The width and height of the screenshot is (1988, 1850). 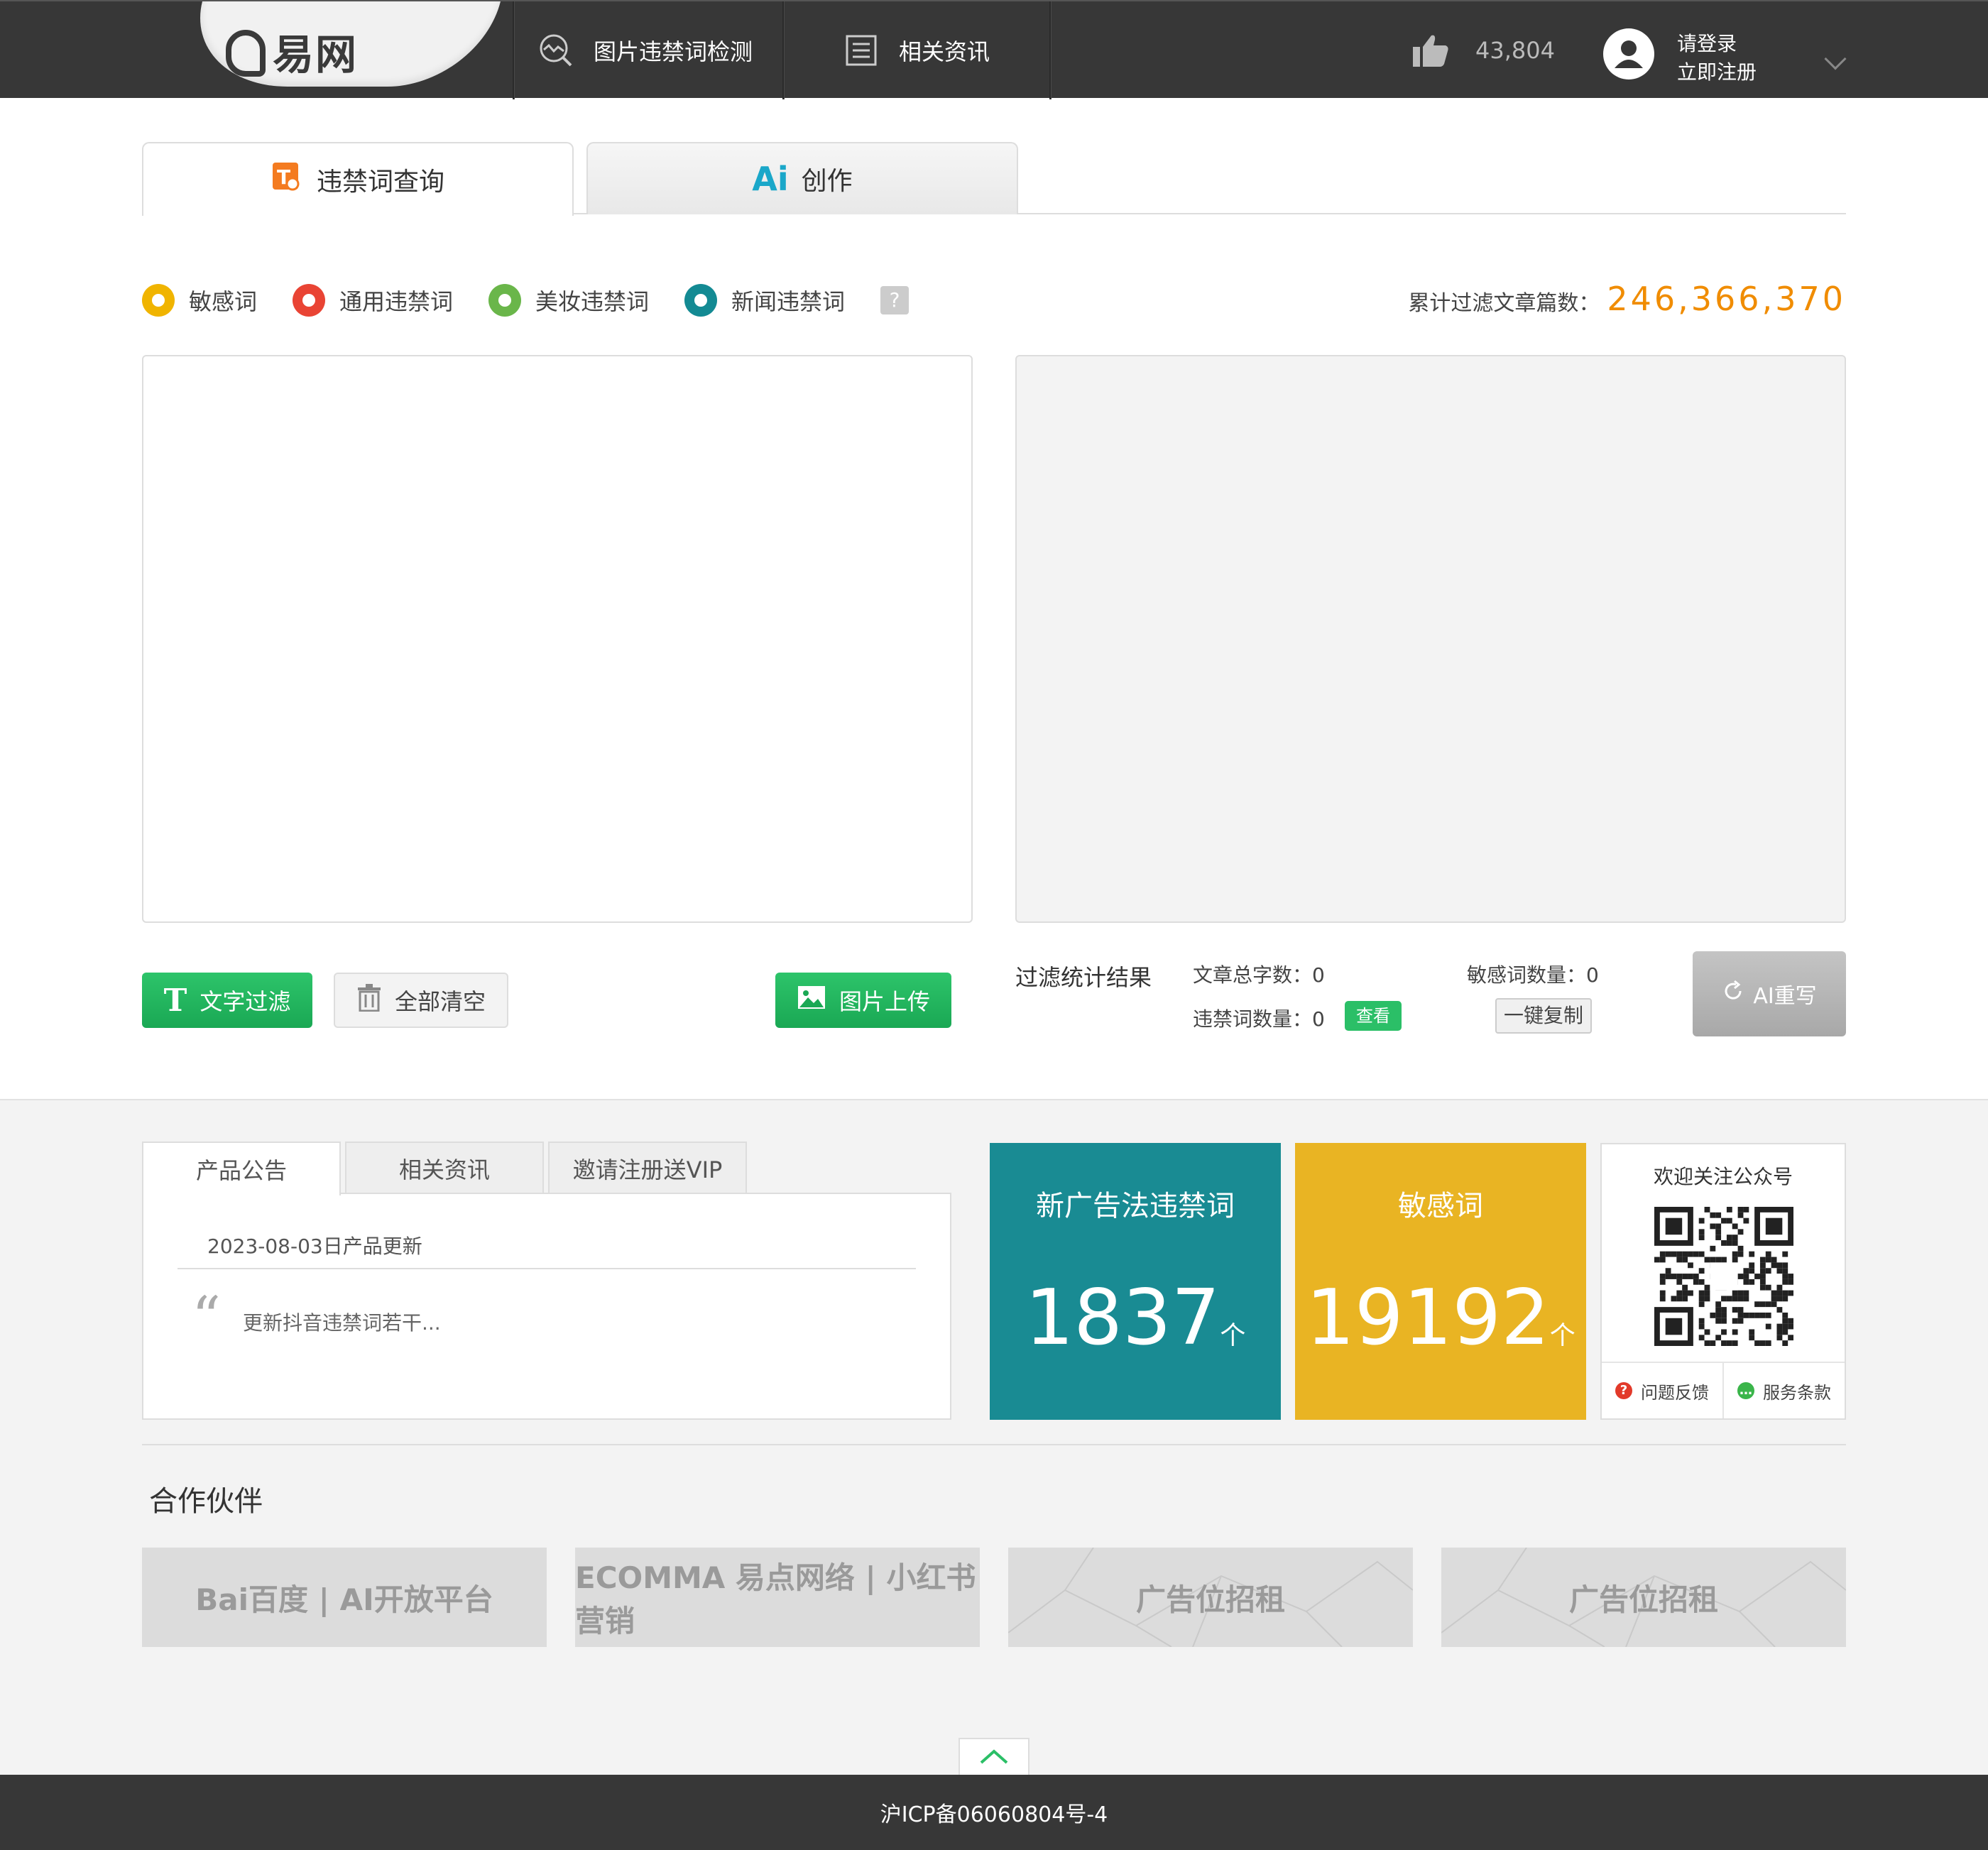 What do you see at coordinates (645, 50) in the screenshot?
I see `nav-image-check: 图片违禁词检测` at bounding box center [645, 50].